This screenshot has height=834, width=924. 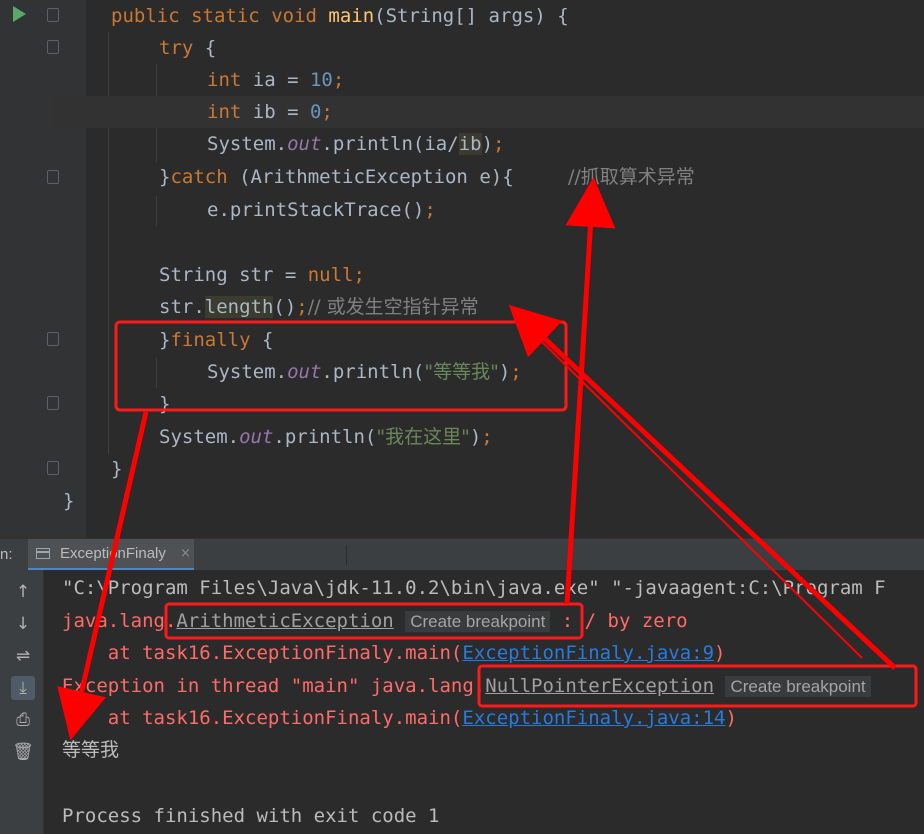 I want to click on tab-exceptionfinaly: ExceptionFinaly ×, so click(x=111, y=555).